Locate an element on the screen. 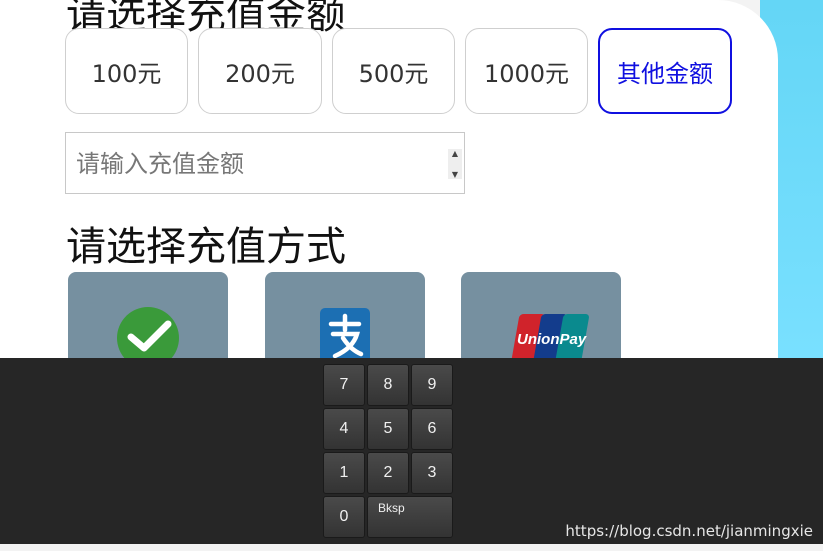 The height and width of the screenshot is (551, 823). amount-input-box: ▲ ▼ is located at coordinates (265, 163).